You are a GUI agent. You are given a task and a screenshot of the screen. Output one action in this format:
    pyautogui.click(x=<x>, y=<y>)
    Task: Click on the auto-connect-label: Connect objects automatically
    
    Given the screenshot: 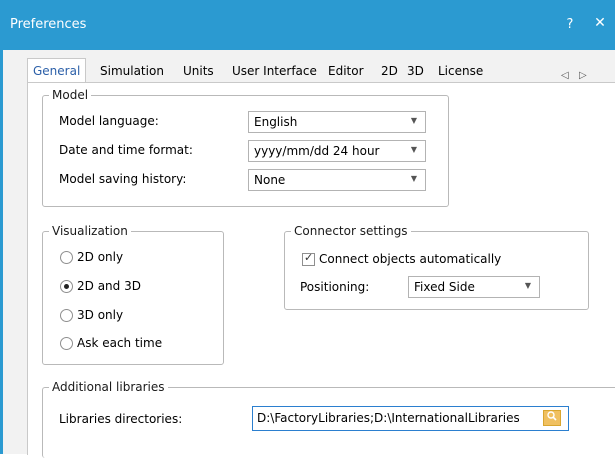 What is the action you would take?
    pyautogui.click(x=410, y=259)
    